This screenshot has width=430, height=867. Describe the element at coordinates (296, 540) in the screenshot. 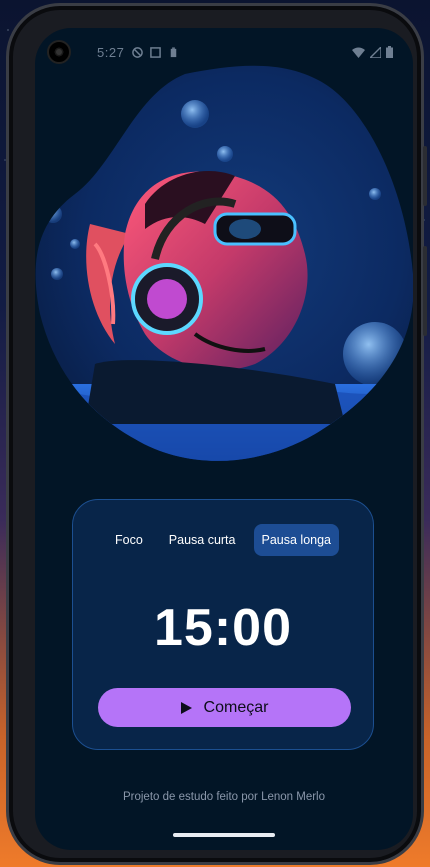

I see `tab-pausa-longa: Pausa longa` at that location.